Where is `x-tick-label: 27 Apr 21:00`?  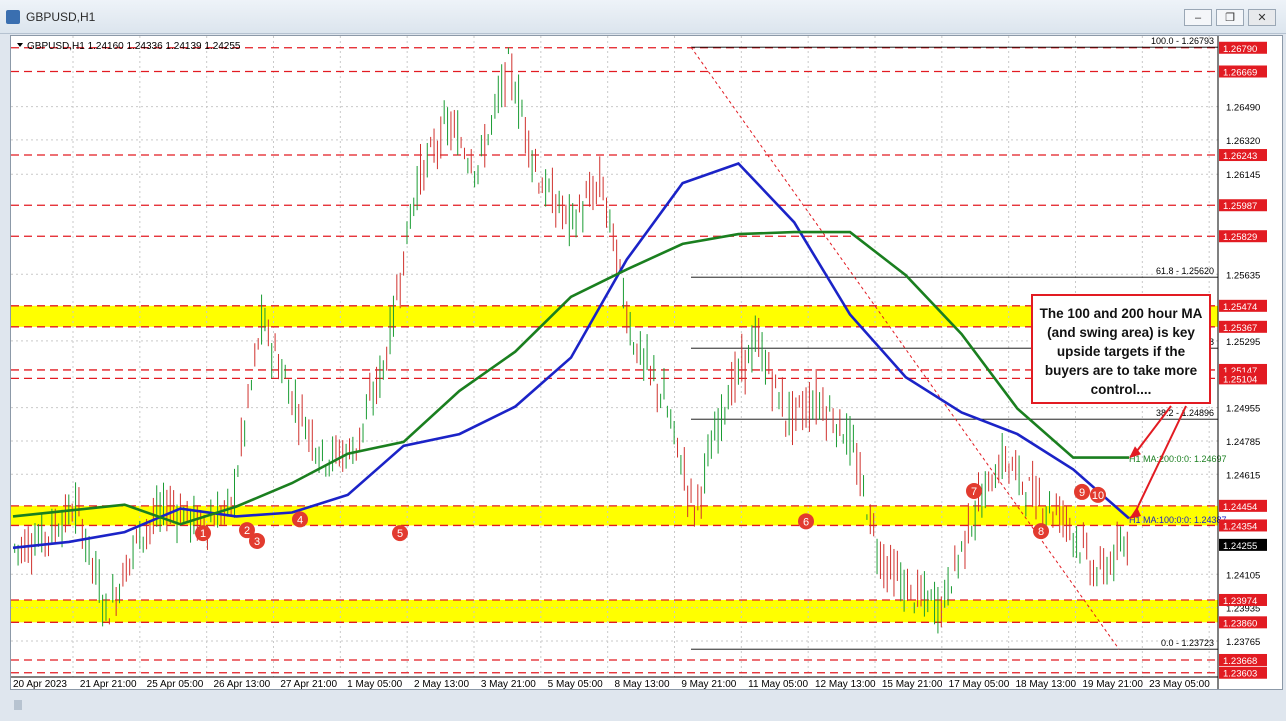 x-tick-label: 27 Apr 21:00 is located at coordinates (308, 684).